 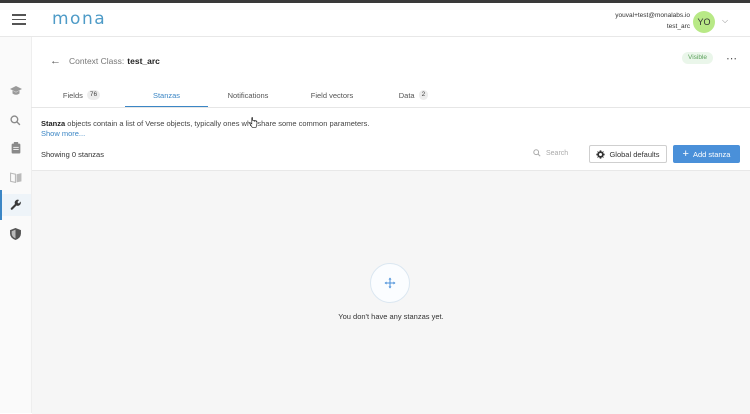 I want to click on add-stanza-label: Add stanza, so click(x=711, y=154).